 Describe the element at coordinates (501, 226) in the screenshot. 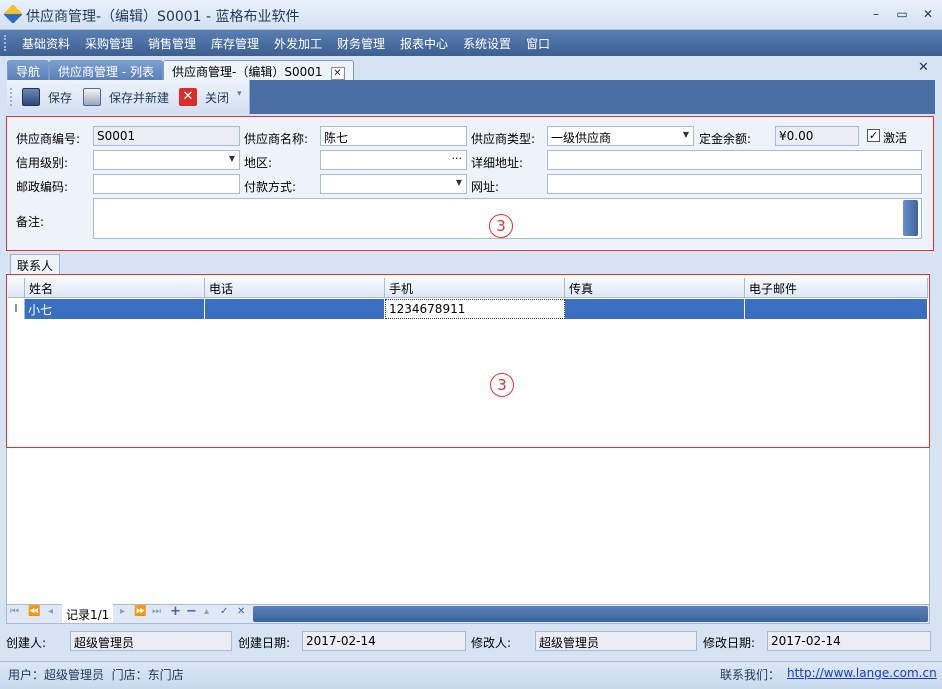

I see `form-marker: 3` at that location.